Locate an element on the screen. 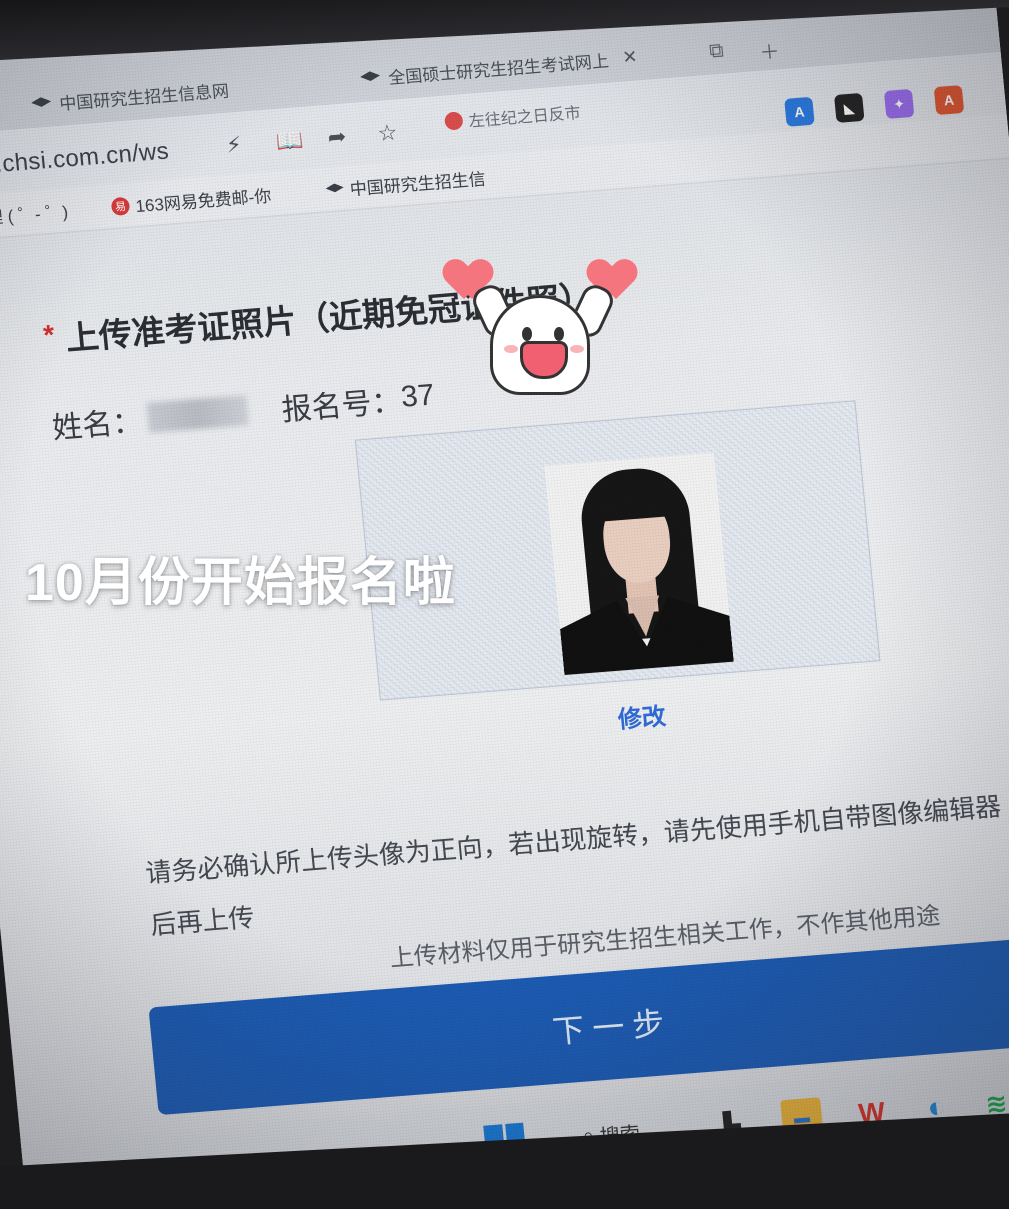 Image resolution: width=1009 pixels, height=1209 pixels. lightning-icon: ⚡ is located at coordinates (234, 145).